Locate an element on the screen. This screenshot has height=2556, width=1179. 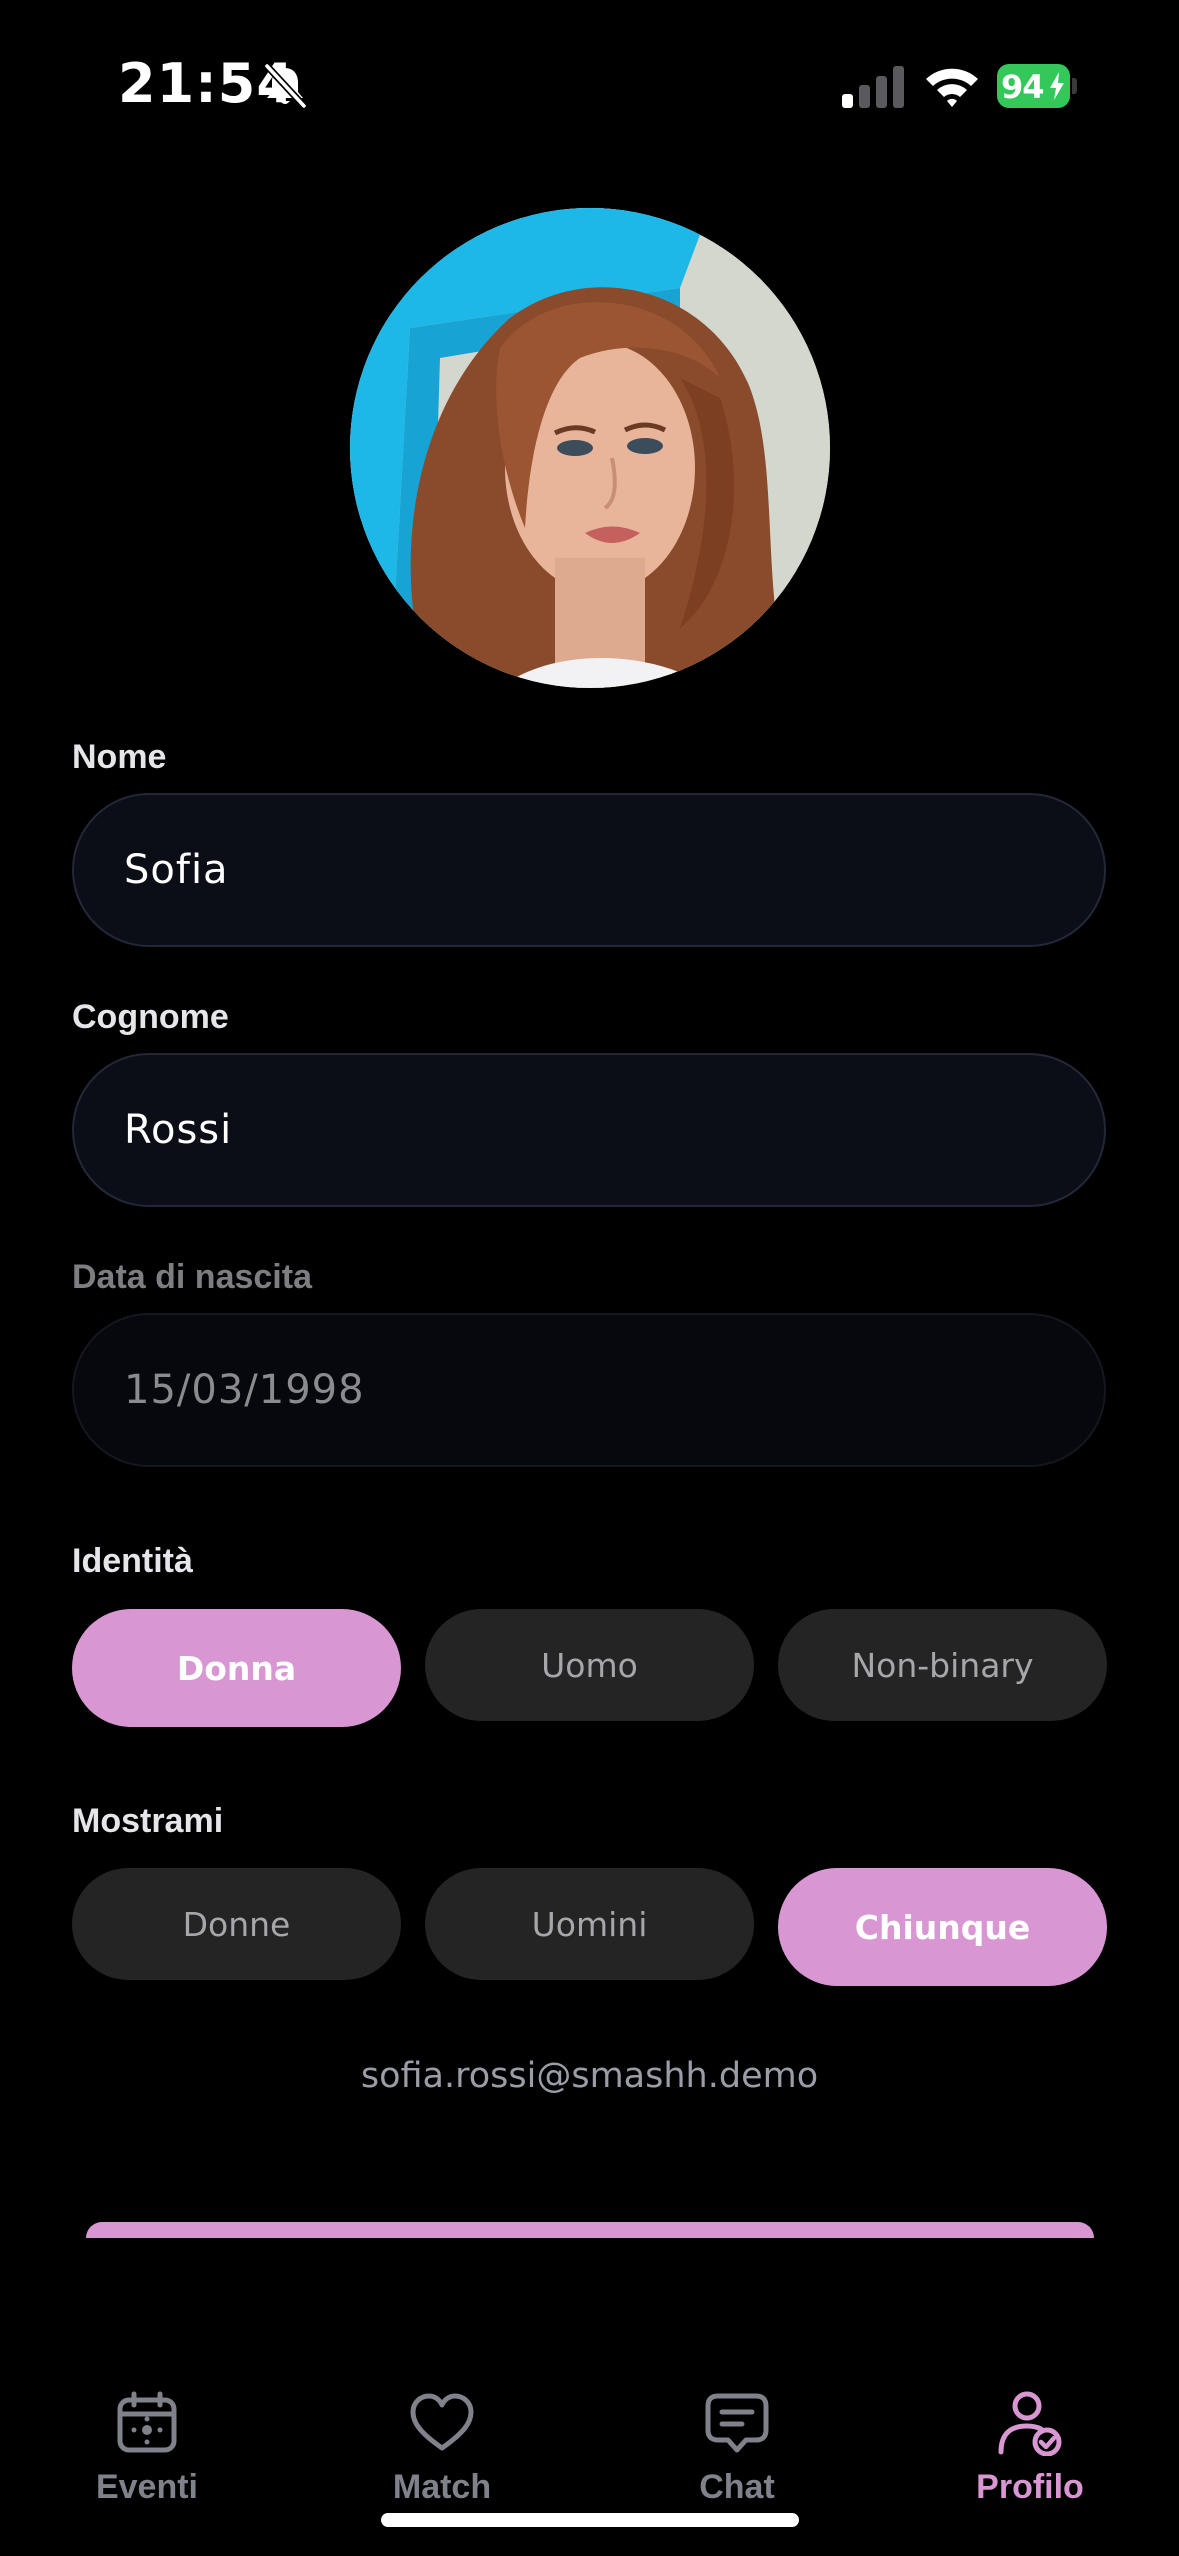
battery-level: 94 is located at coordinates (1023, 87).